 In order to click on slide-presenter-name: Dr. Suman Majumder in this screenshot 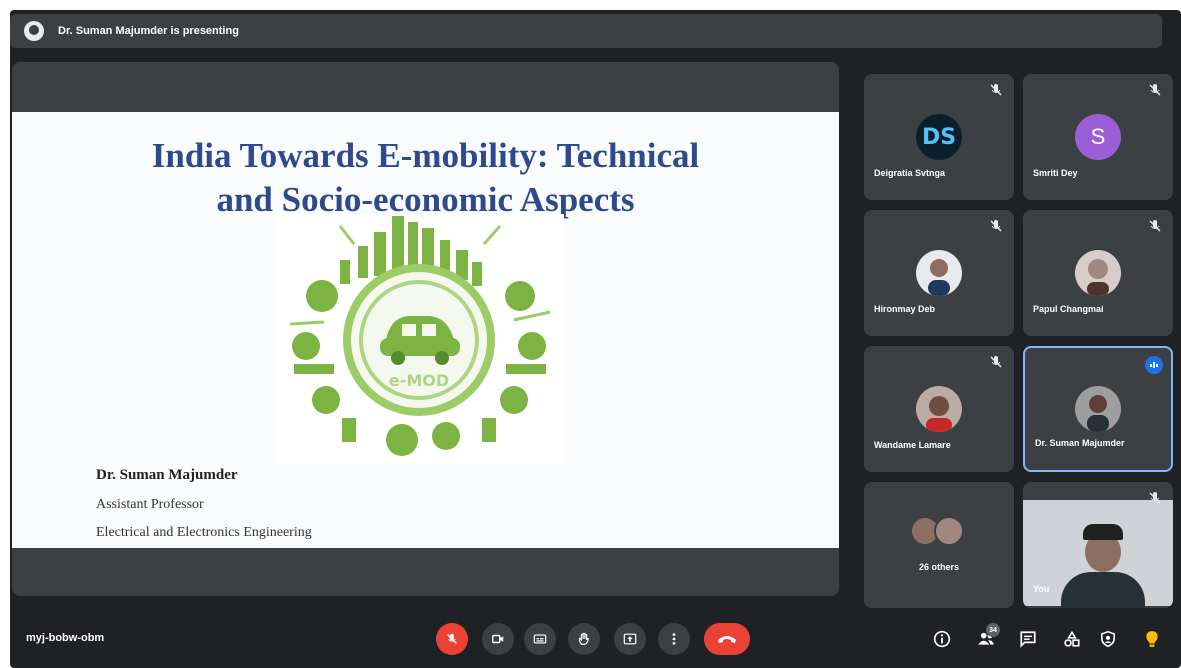, I will do `click(167, 475)`.